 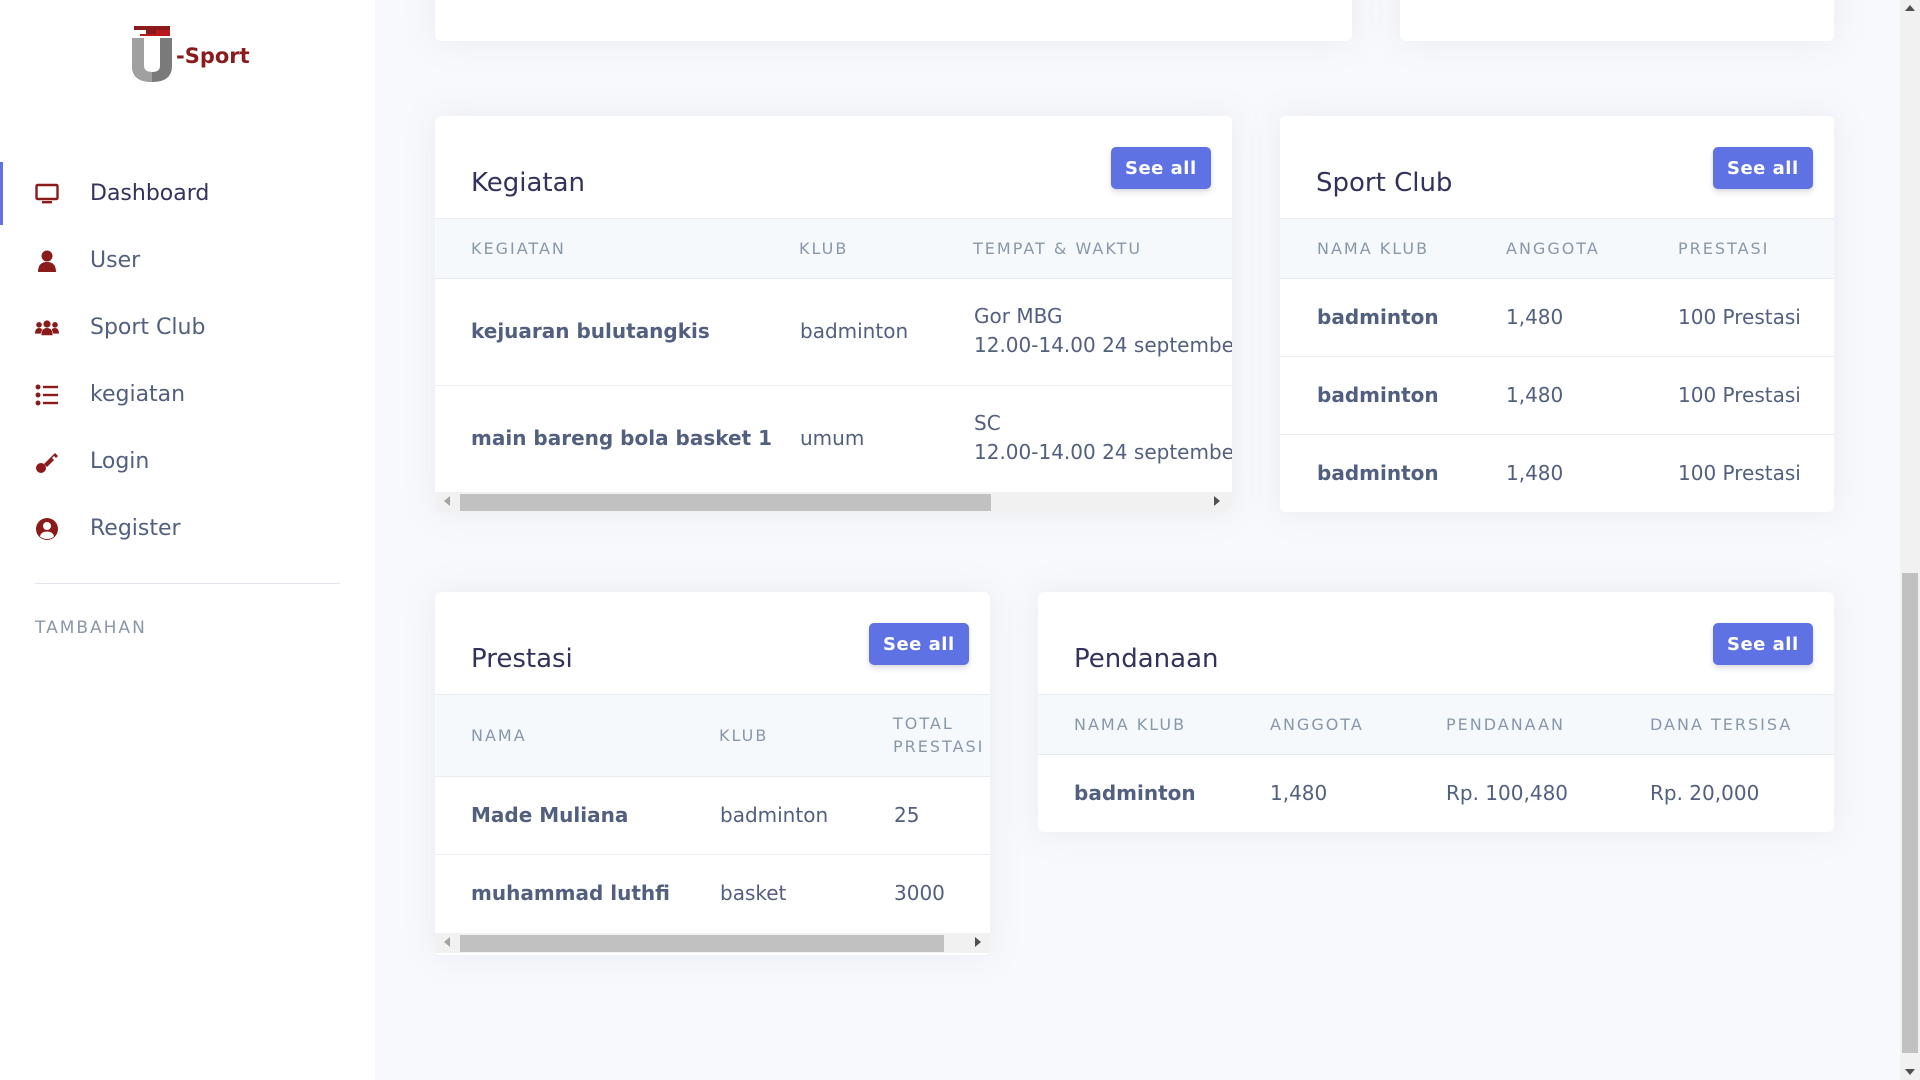 I want to click on column-header: TEMPAT & WAKTU, so click(x=1057, y=249).